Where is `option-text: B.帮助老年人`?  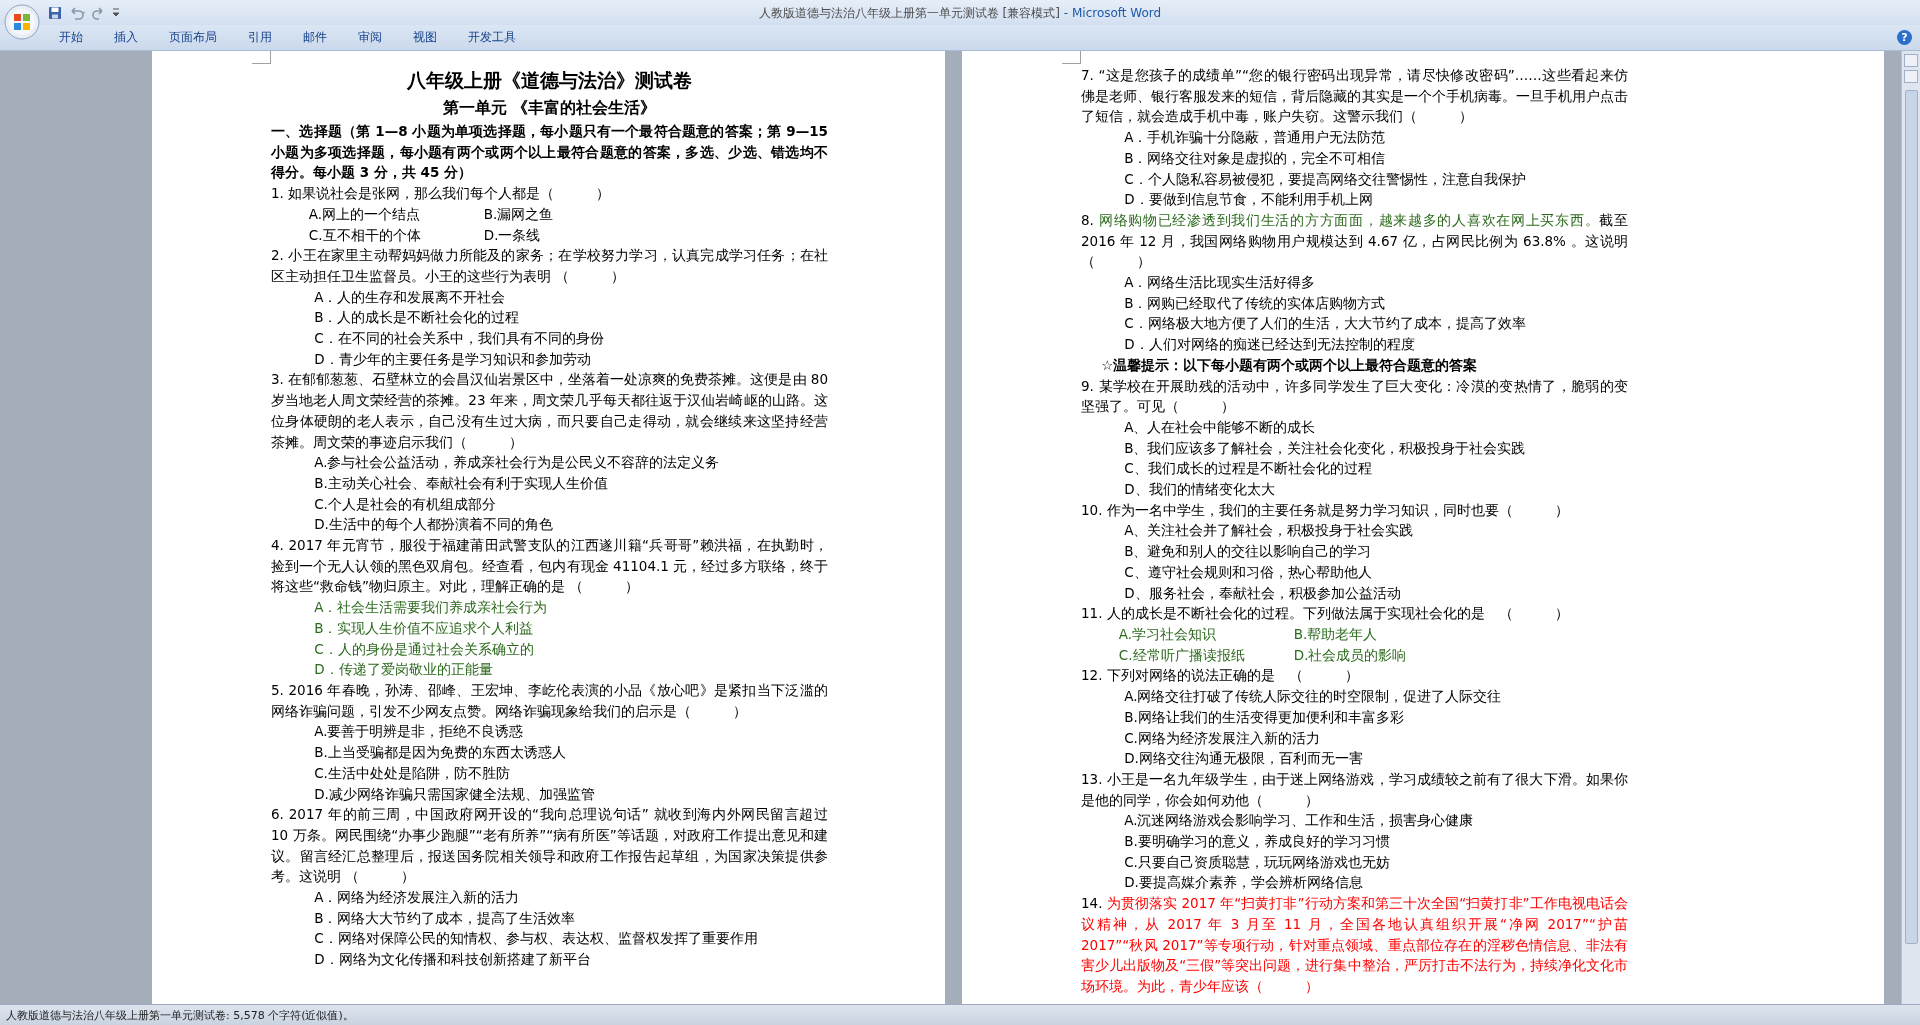
option-text: B.帮助老年人 is located at coordinates (1335, 634).